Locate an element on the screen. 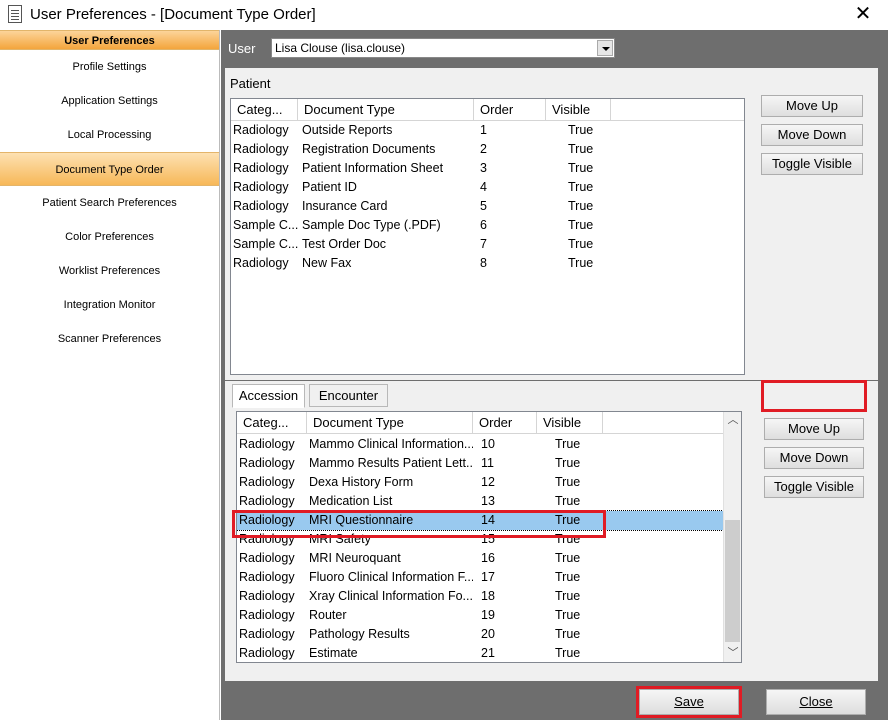 The height and width of the screenshot is (720, 888). sidebar-item-color-preferences: Color Preferences is located at coordinates (109, 237).